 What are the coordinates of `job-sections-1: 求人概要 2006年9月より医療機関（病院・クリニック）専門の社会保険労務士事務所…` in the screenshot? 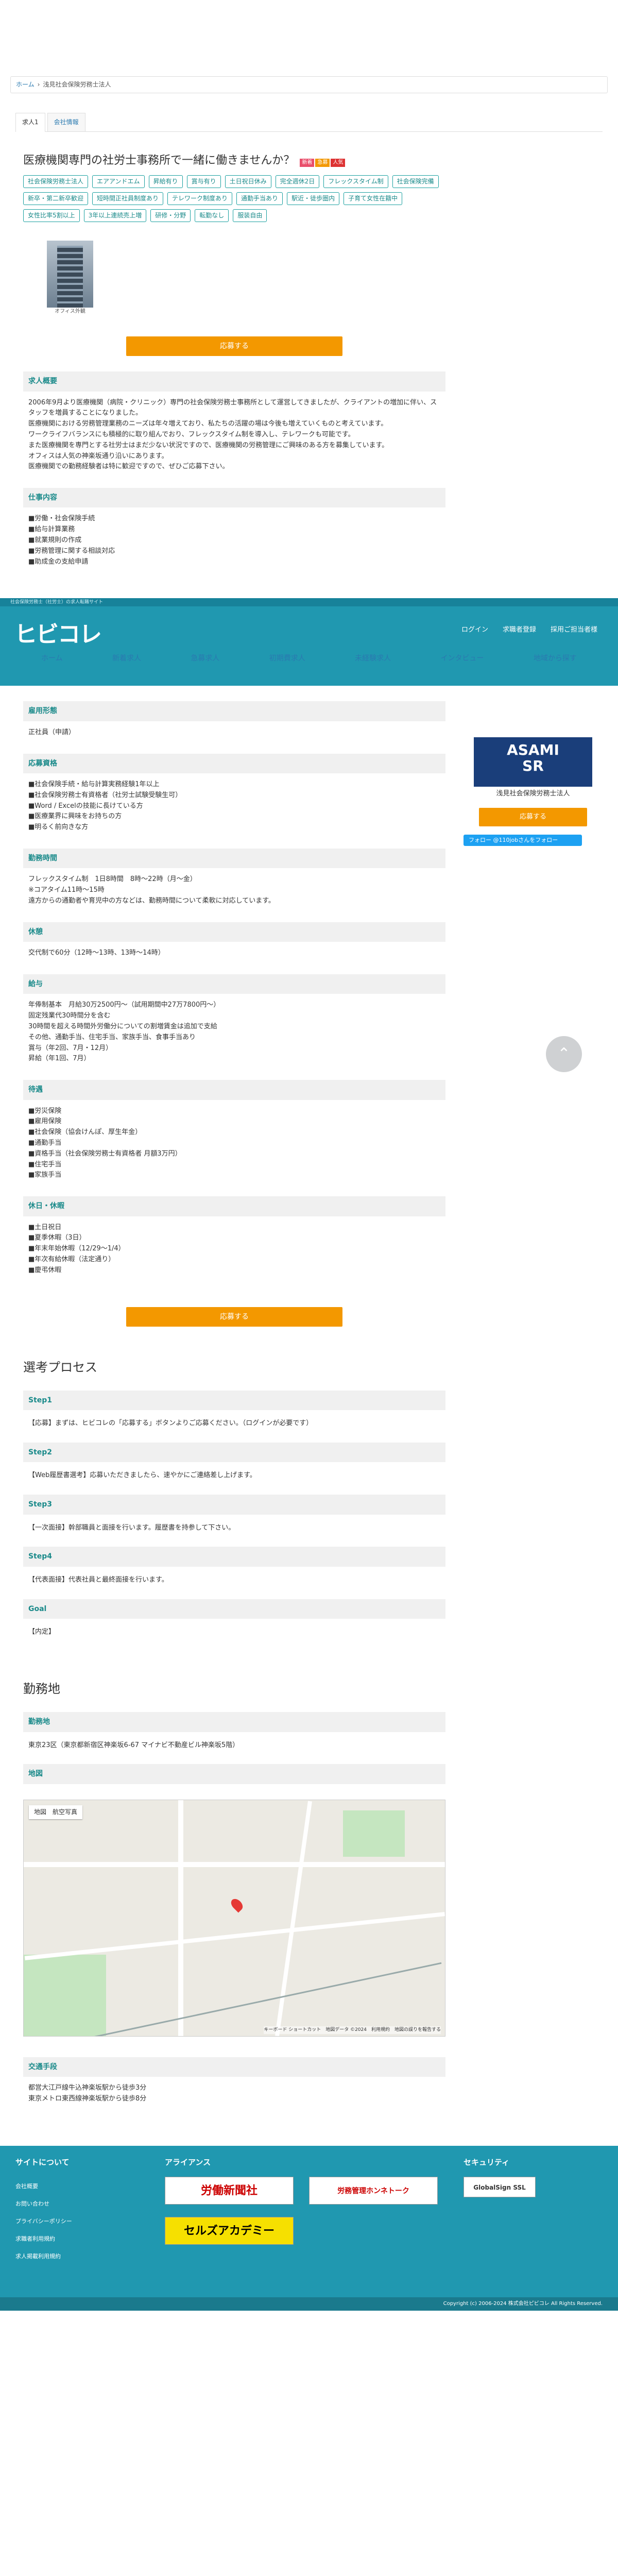 It's located at (234, 469).